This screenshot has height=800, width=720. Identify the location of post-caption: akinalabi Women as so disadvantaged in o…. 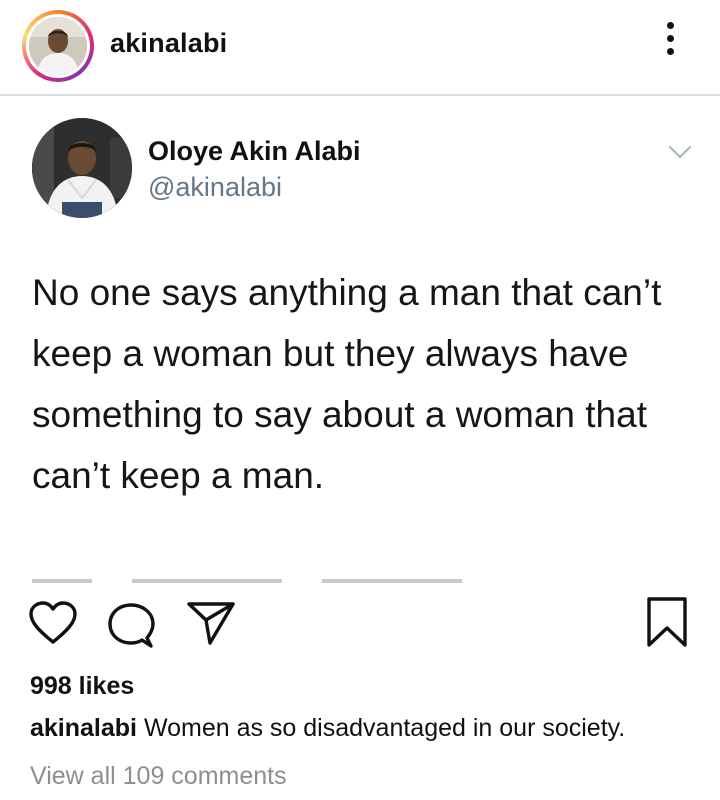
(327, 728).